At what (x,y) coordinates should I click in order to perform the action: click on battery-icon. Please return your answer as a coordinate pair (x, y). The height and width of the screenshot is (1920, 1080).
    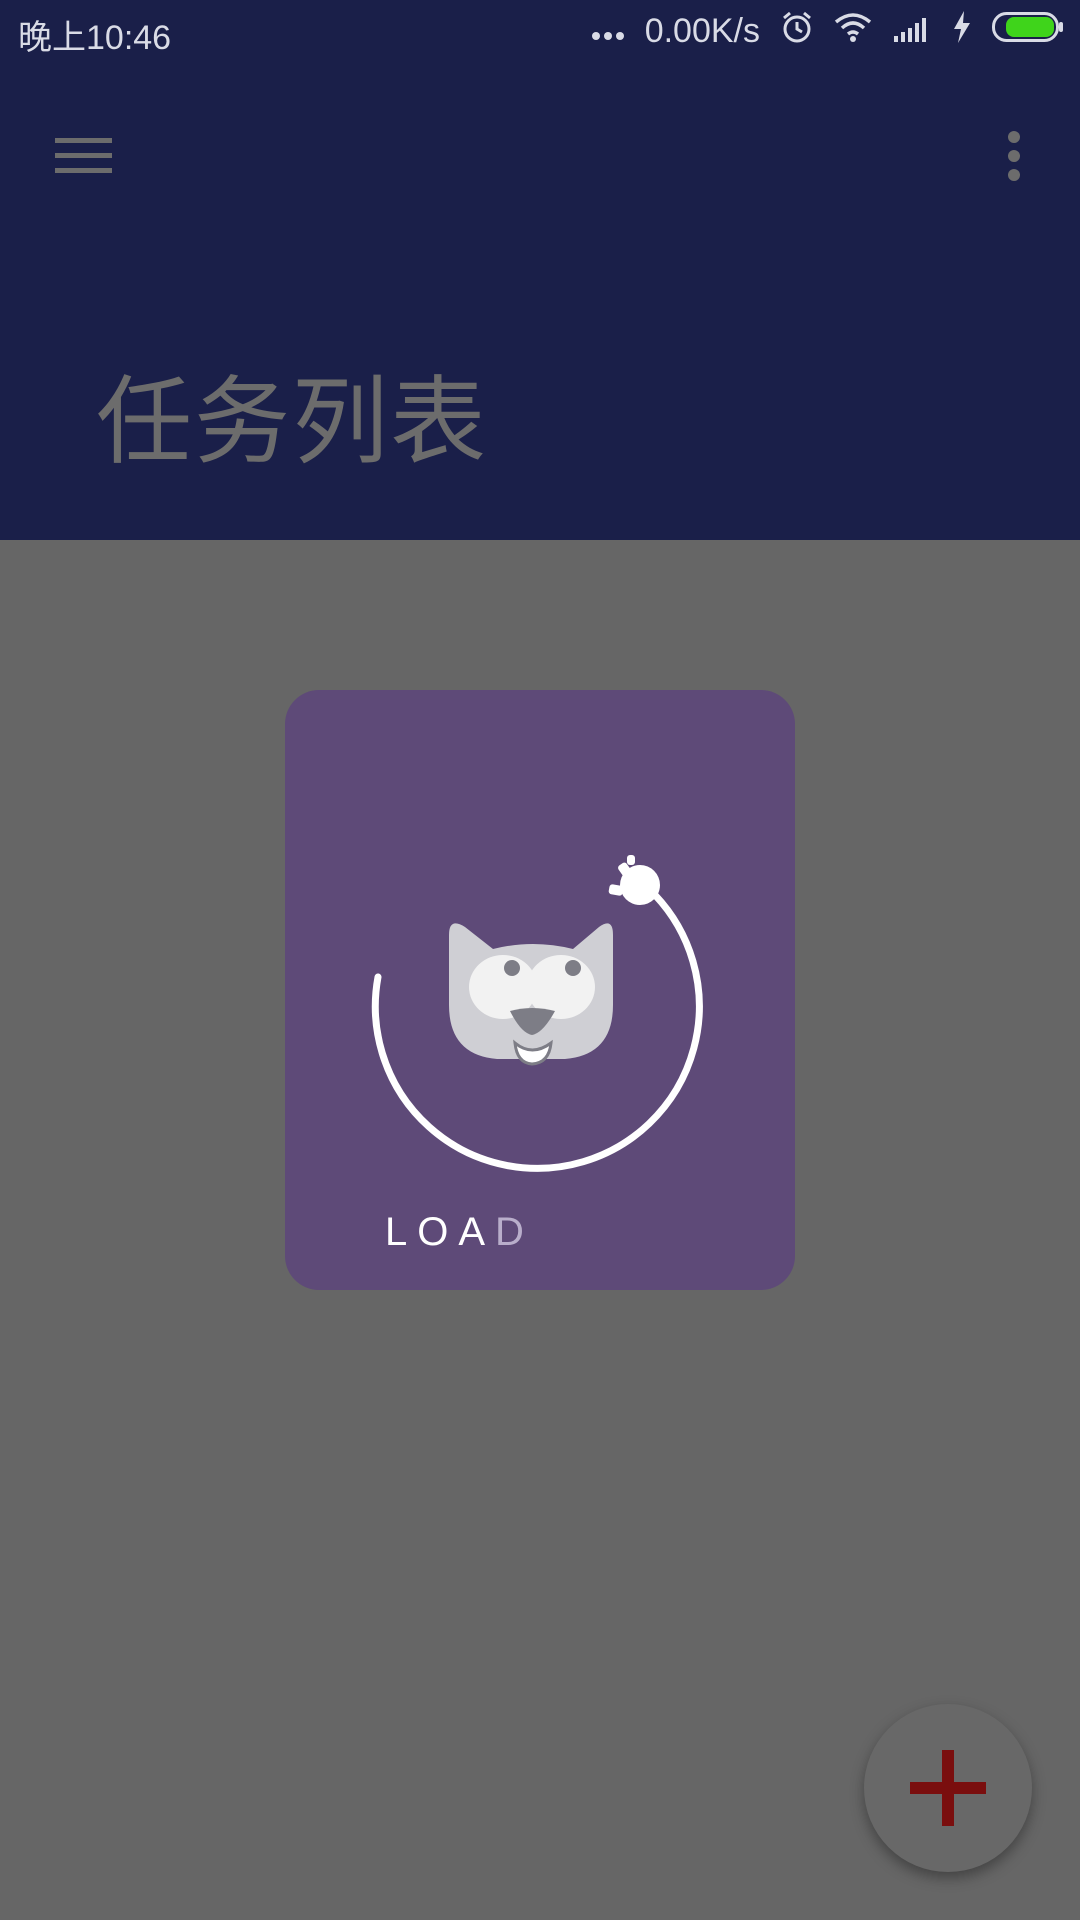
    Looking at the image, I should click on (1028, 31).